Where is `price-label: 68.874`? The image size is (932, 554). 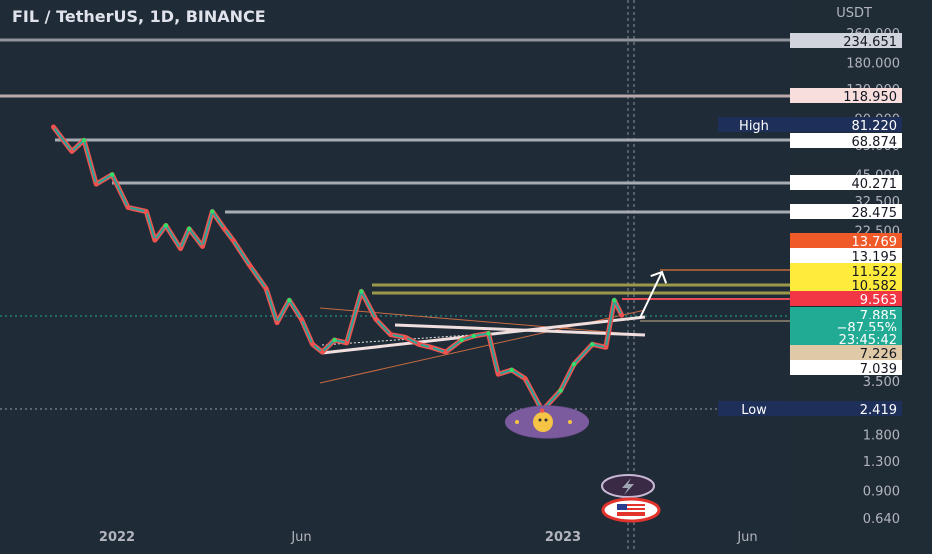 price-label: 68.874 is located at coordinates (846, 141).